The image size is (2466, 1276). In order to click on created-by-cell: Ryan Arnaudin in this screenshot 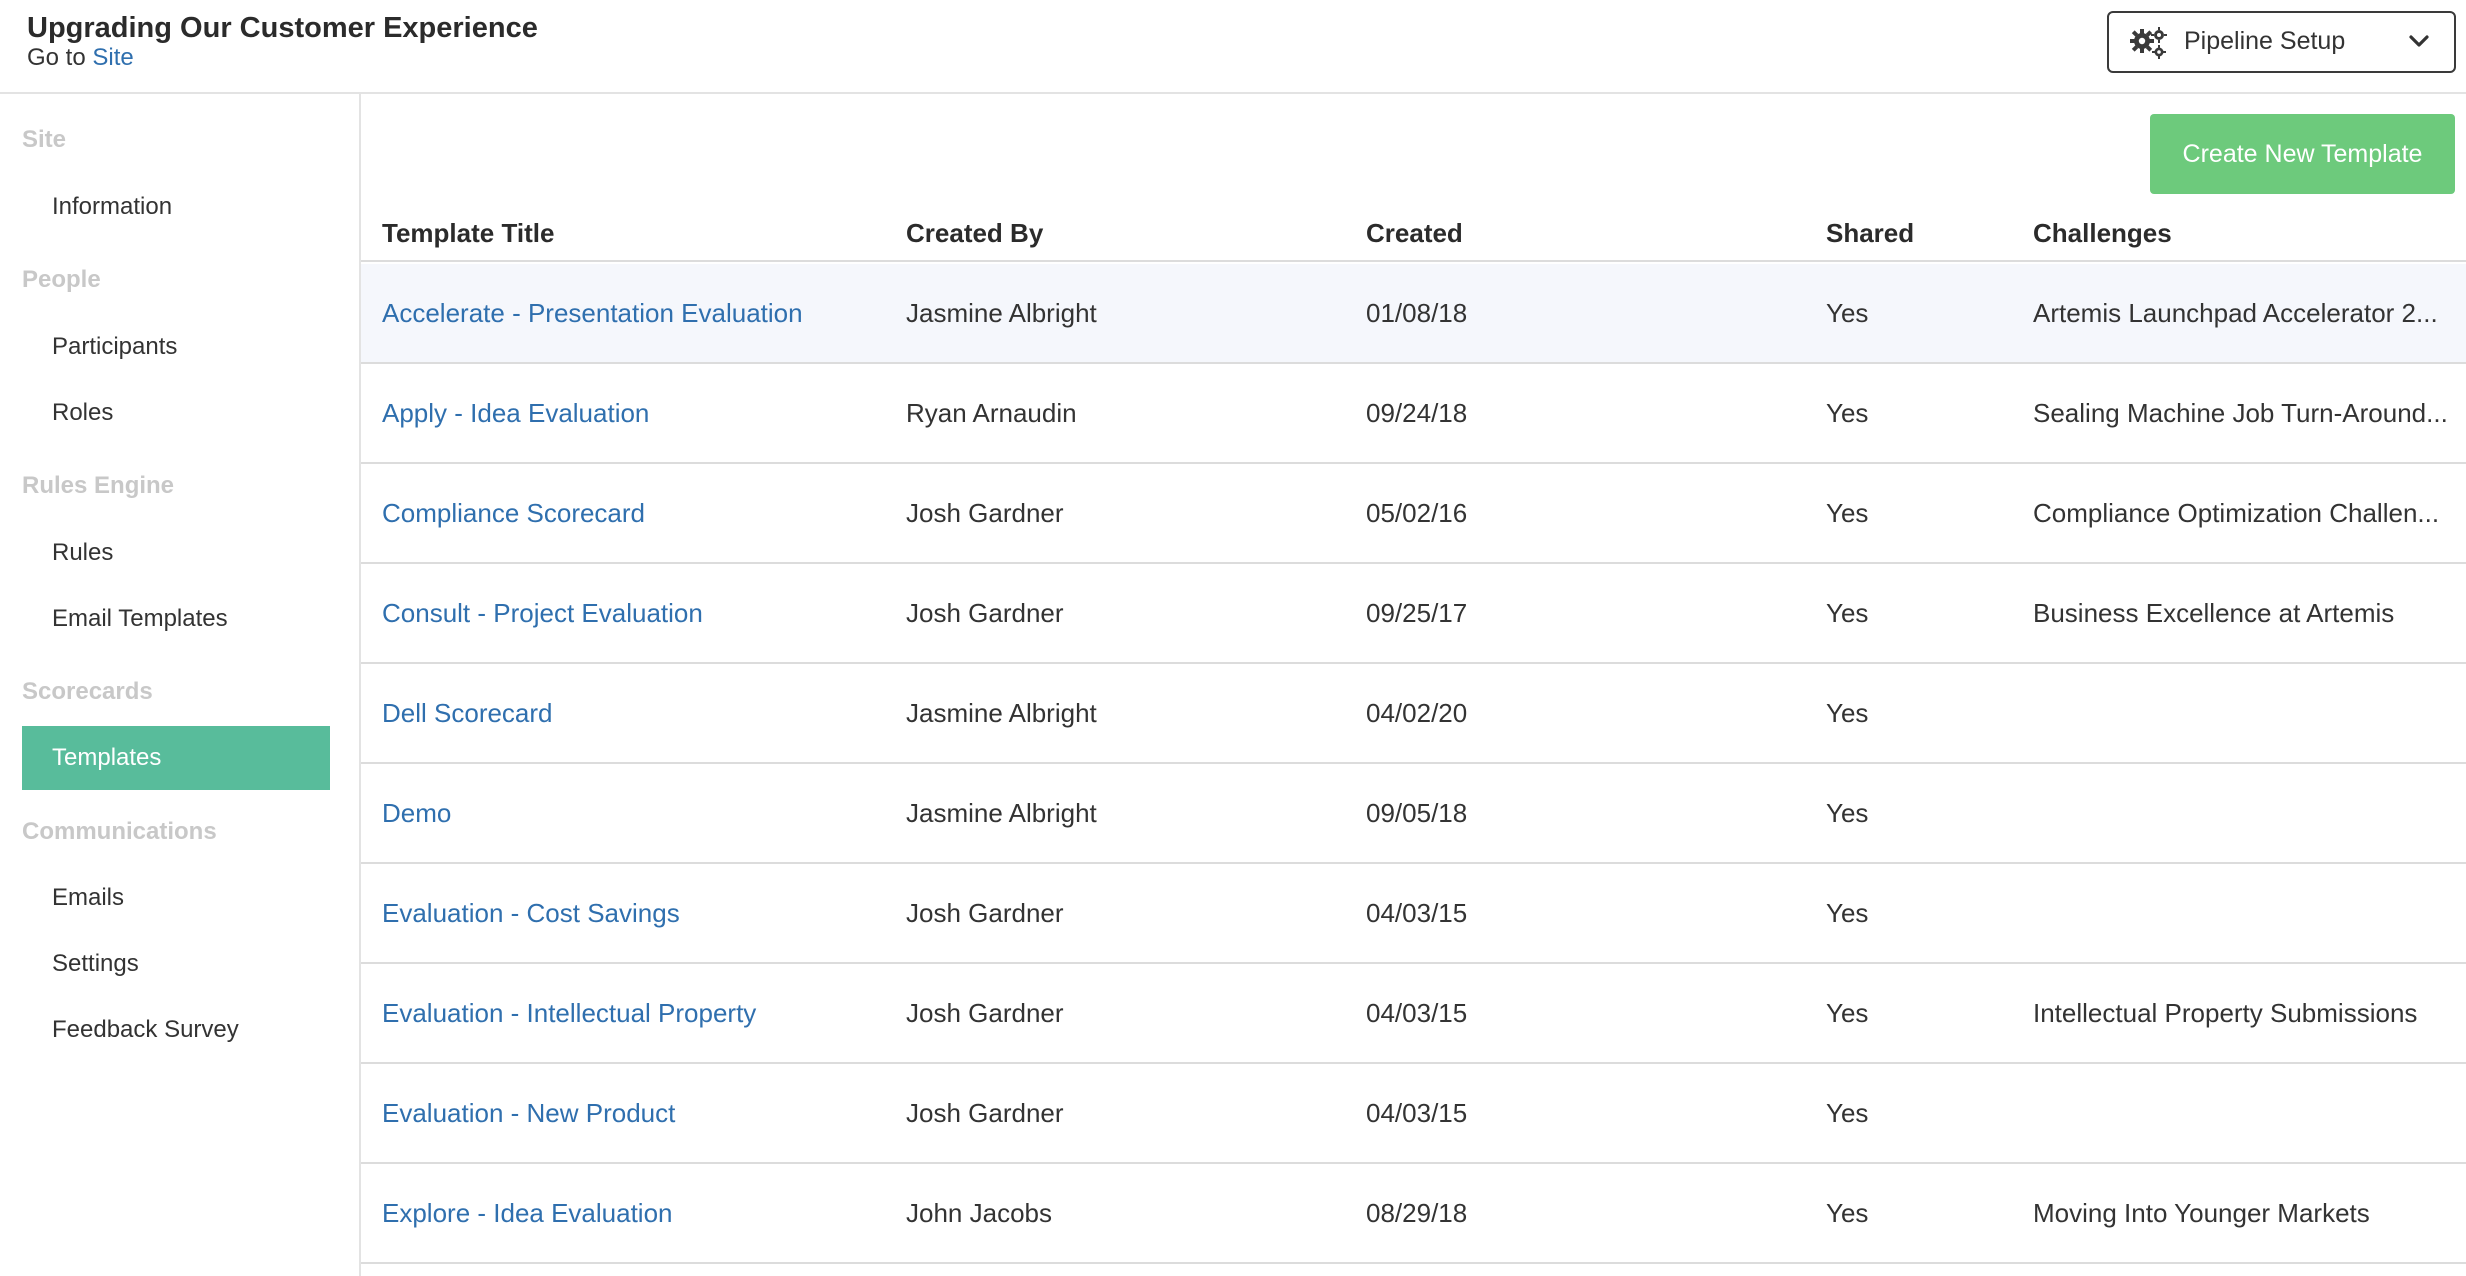, I will do `click(991, 413)`.